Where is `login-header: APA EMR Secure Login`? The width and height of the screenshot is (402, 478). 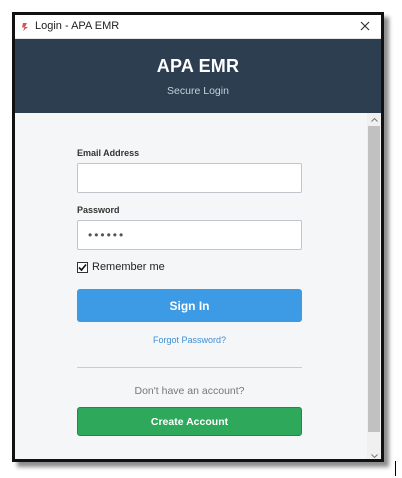
login-header: APA EMR Secure Login is located at coordinates (198, 76).